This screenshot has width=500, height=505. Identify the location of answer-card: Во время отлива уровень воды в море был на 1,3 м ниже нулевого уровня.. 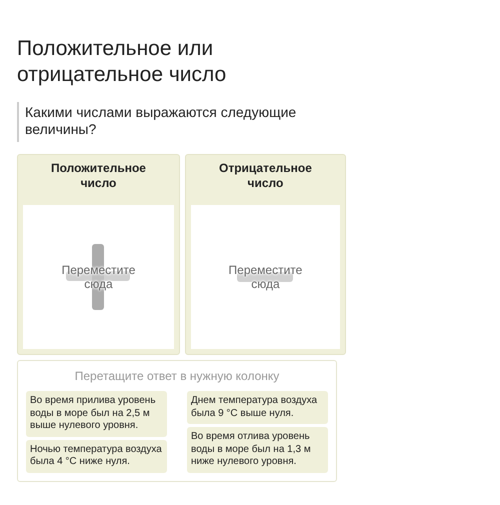
(257, 449).